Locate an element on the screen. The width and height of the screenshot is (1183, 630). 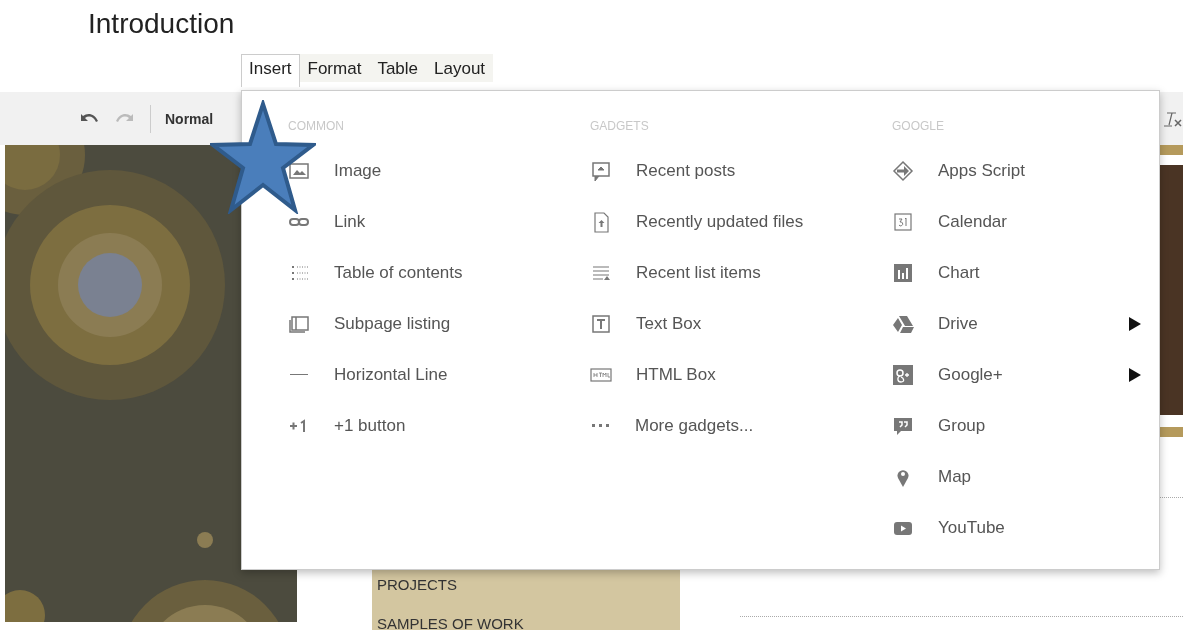
horizontal-line-icon is located at coordinates (299, 374).